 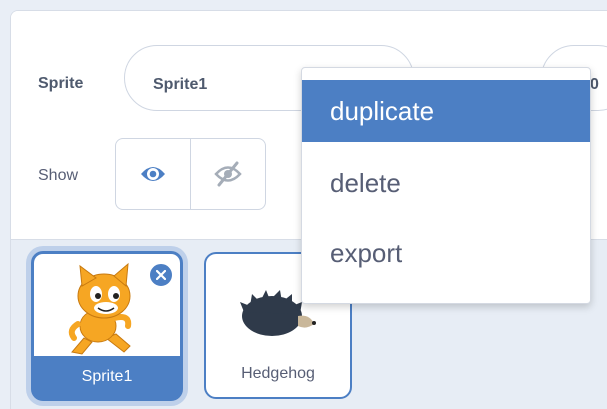 What do you see at coordinates (58, 175) in the screenshot?
I see `show-label: Show` at bounding box center [58, 175].